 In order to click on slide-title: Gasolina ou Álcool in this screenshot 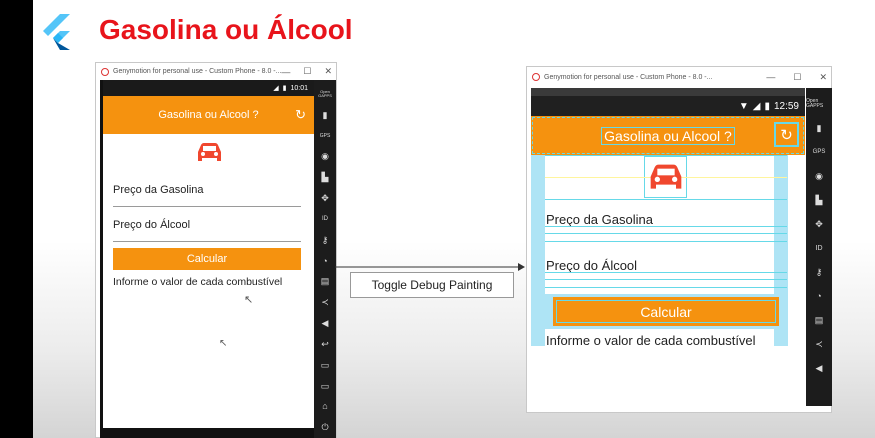, I will do `click(226, 29)`.